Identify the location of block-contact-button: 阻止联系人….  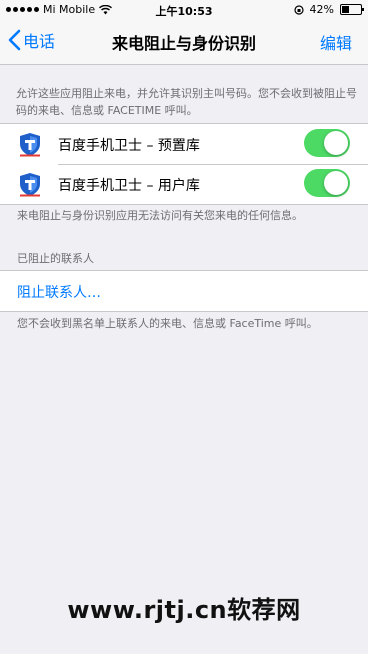
(59, 292).